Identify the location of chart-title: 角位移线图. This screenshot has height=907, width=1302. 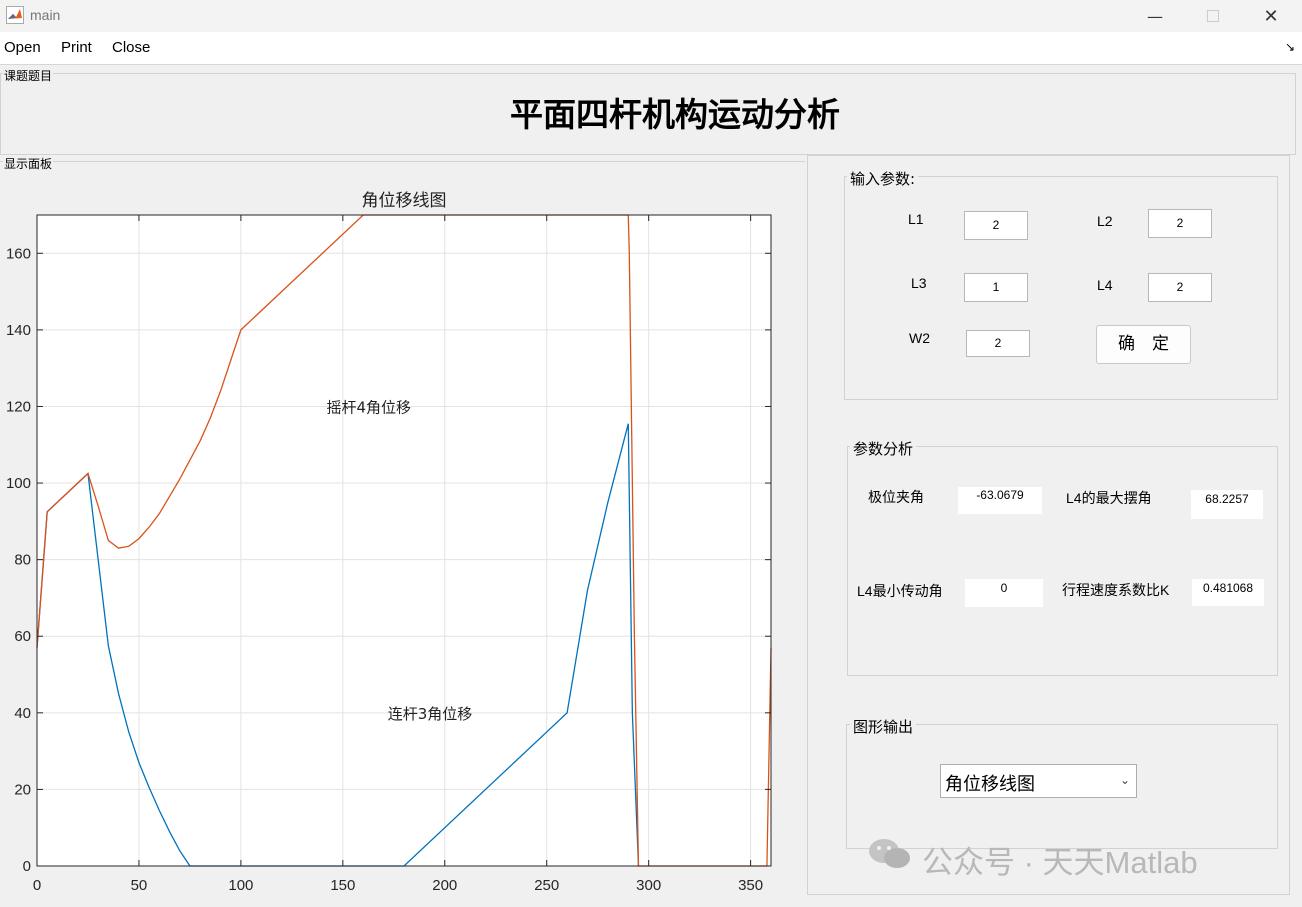
(404, 201).